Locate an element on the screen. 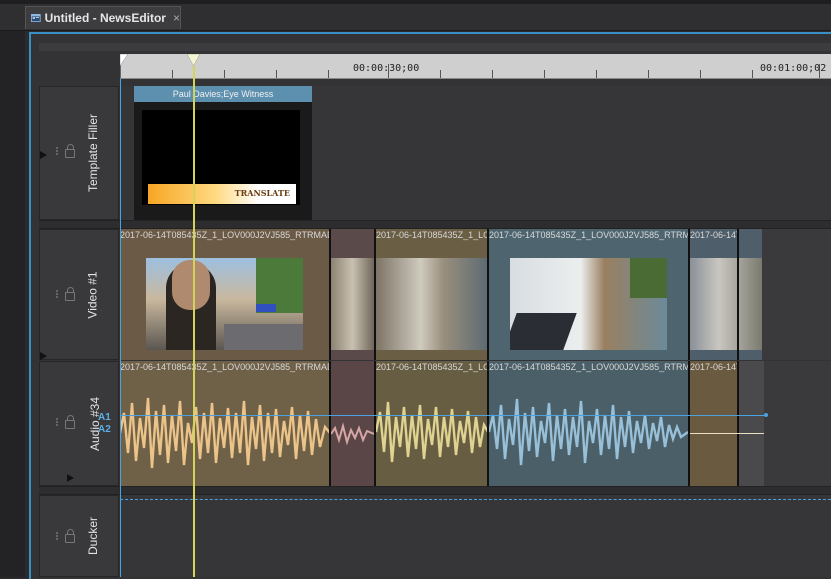  scroll-grip is located at coordinates (612, 51).